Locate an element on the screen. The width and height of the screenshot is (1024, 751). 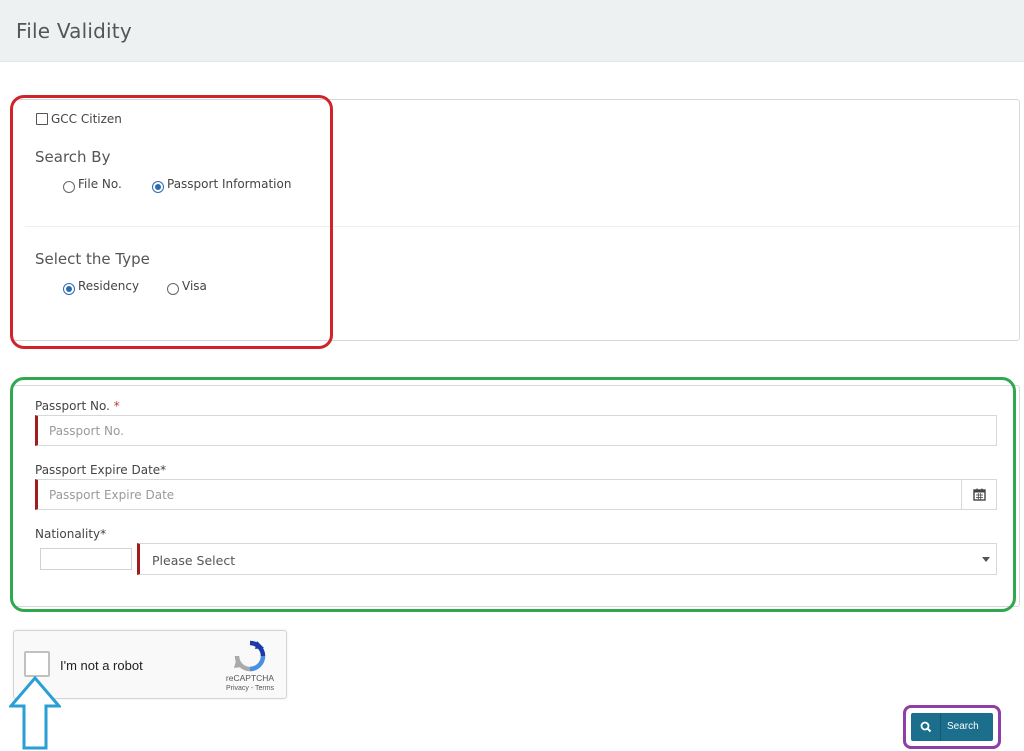
select-type-heading: Select the Type is located at coordinates (92, 259).